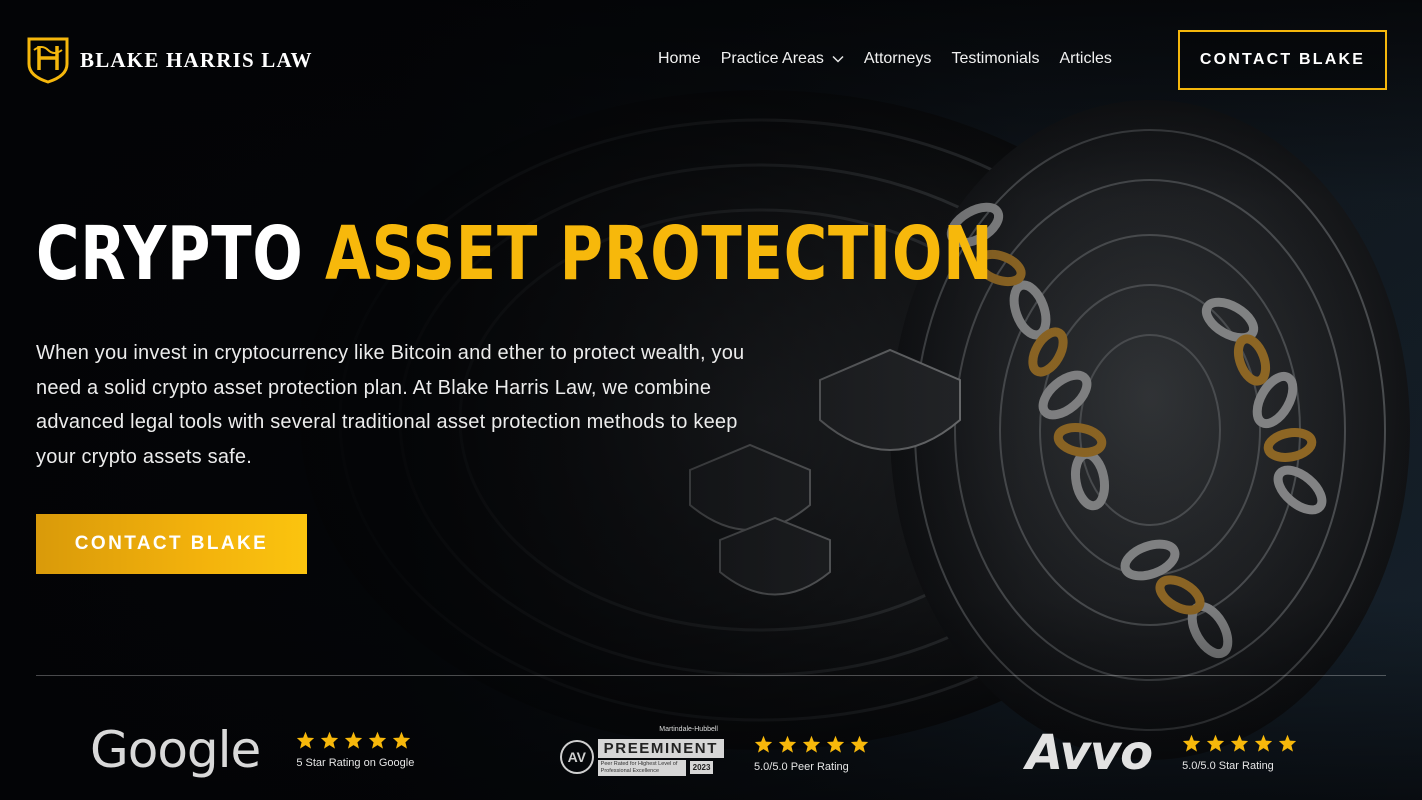 The height and width of the screenshot is (800, 1422). Describe the element at coordinates (801, 767) in the screenshot. I see `martindale-rating-text: 5.0/5.0 Peer Rating` at that location.